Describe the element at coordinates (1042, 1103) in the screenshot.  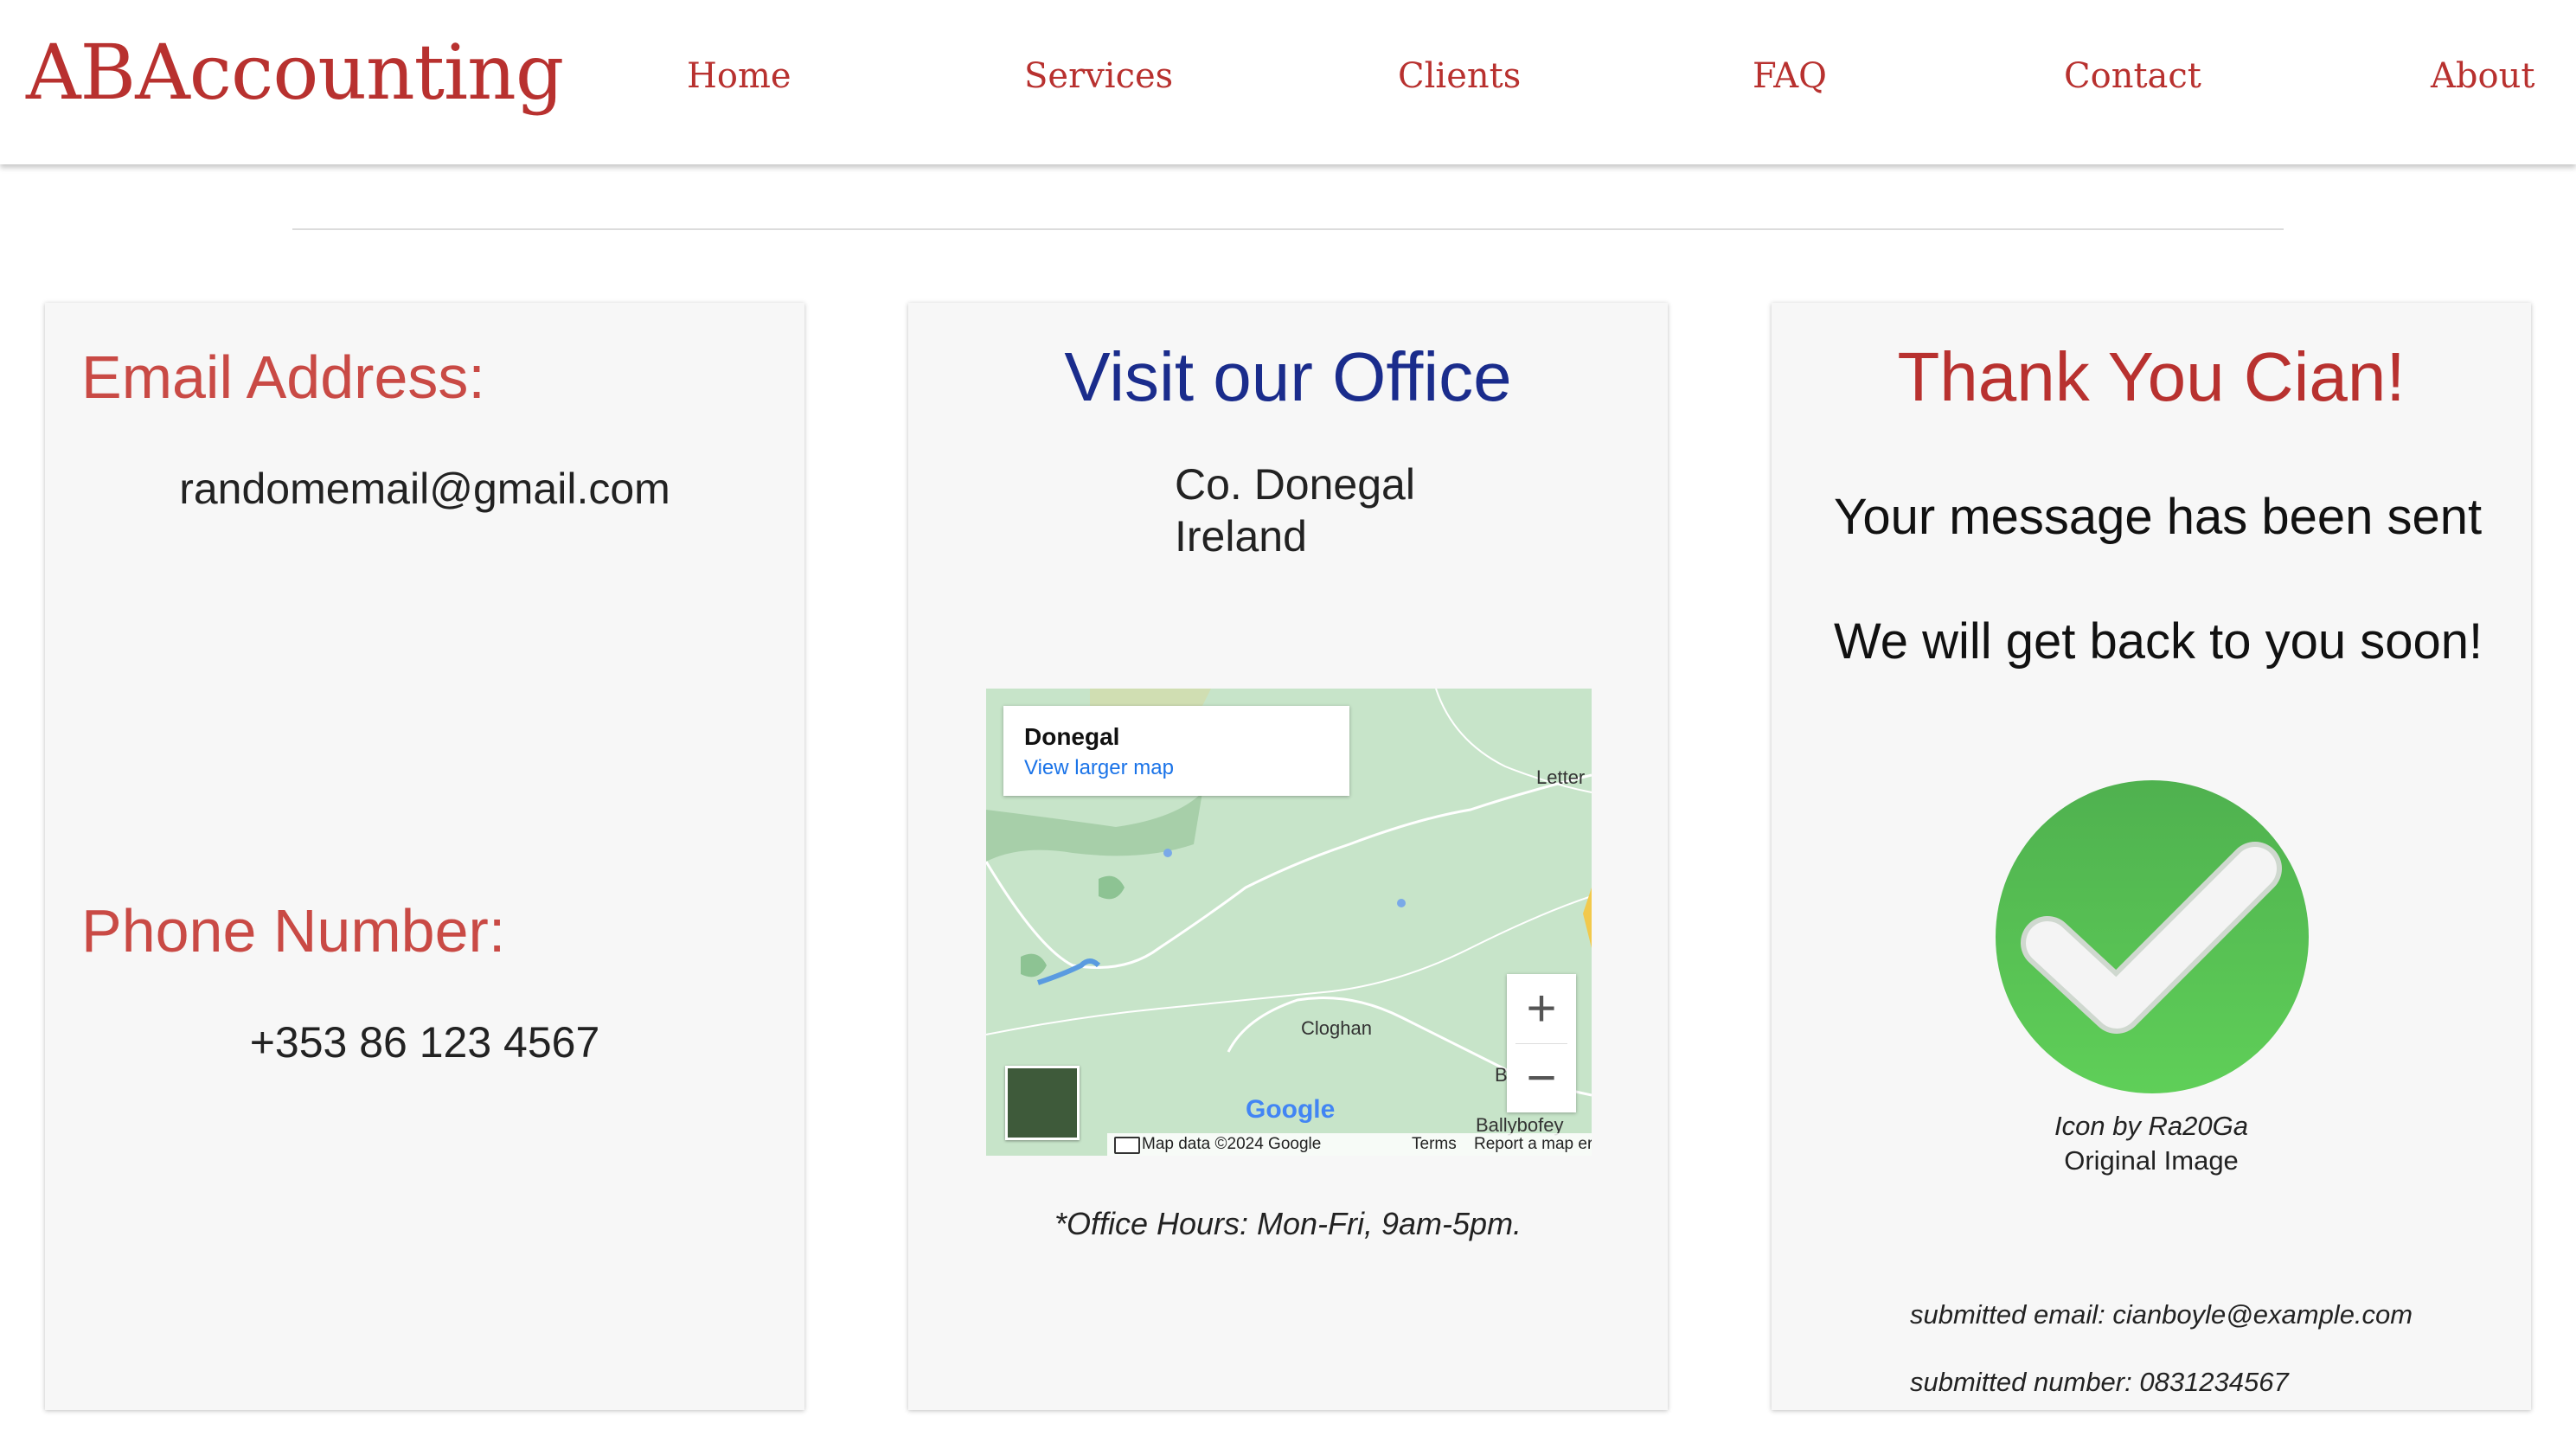
I see `satellite-toggle-button` at that location.